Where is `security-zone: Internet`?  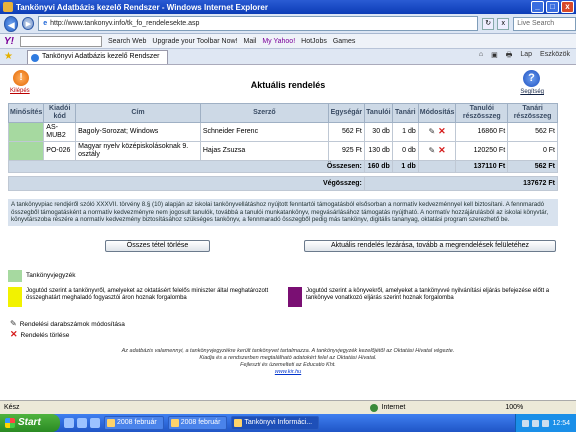 security-zone: Internet is located at coordinates (387, 407).